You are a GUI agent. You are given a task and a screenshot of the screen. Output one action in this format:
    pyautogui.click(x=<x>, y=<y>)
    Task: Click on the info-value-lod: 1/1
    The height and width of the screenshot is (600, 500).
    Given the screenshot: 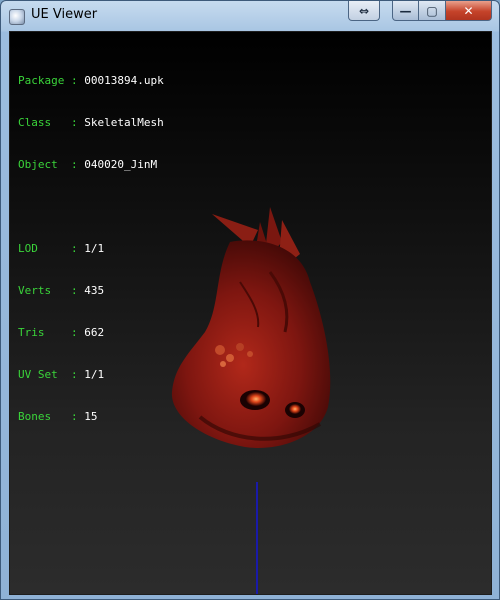 What is the action you would take?
    pyautogui.click(x=94, y=248)
    